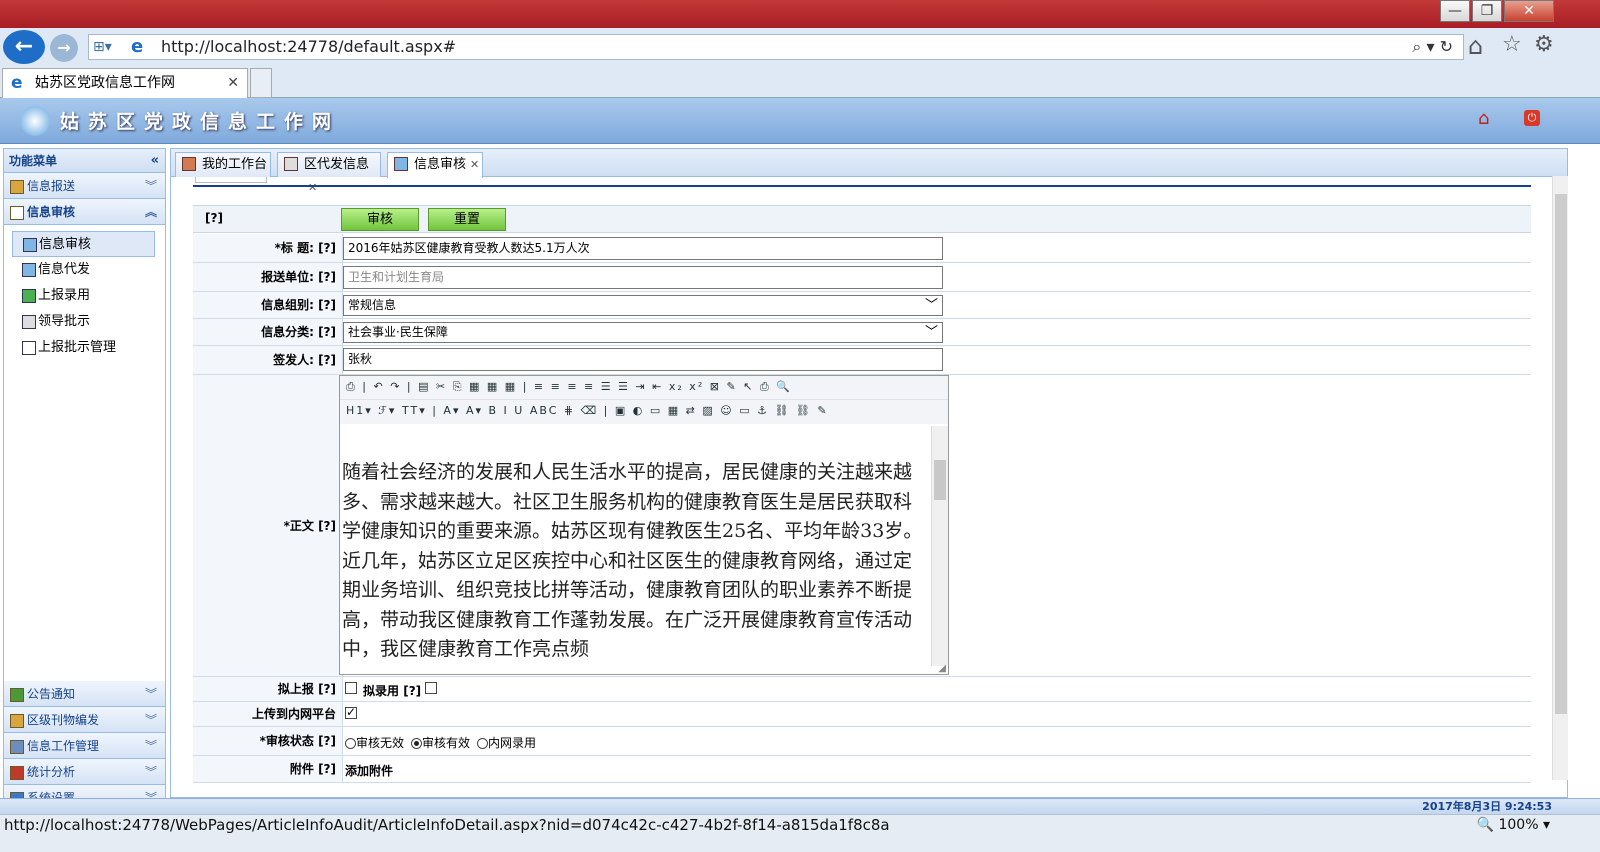  Describe the element at coordinates (1532, 118) in the screenshot. I see `logout-icon: ⏻` at that location.